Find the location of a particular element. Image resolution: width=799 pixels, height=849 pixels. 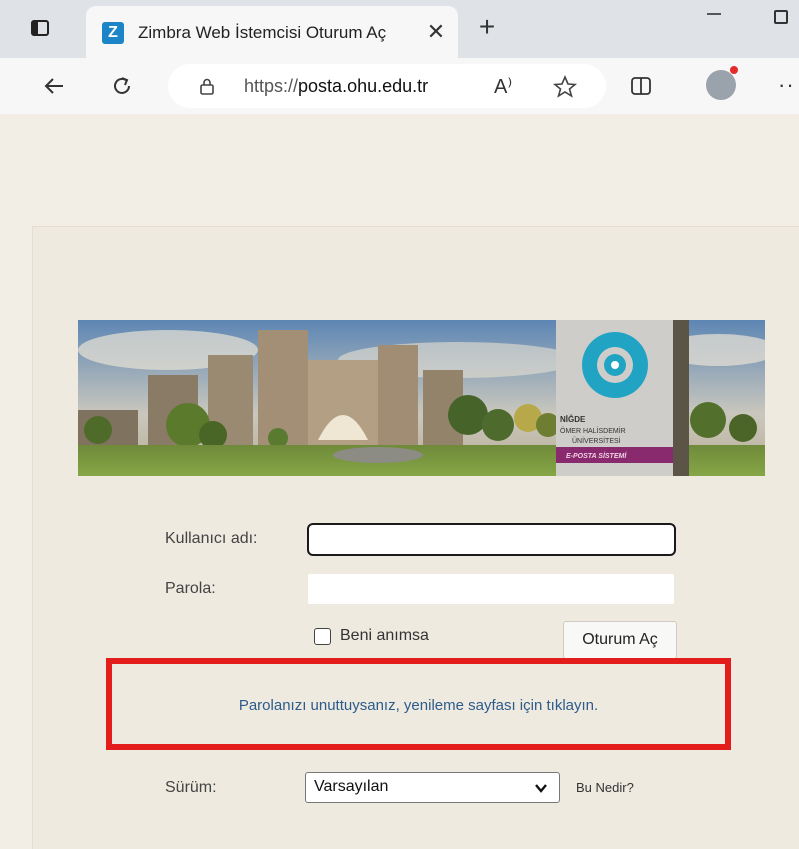

url-scheme: https:// is located at coordinates (271, 86).